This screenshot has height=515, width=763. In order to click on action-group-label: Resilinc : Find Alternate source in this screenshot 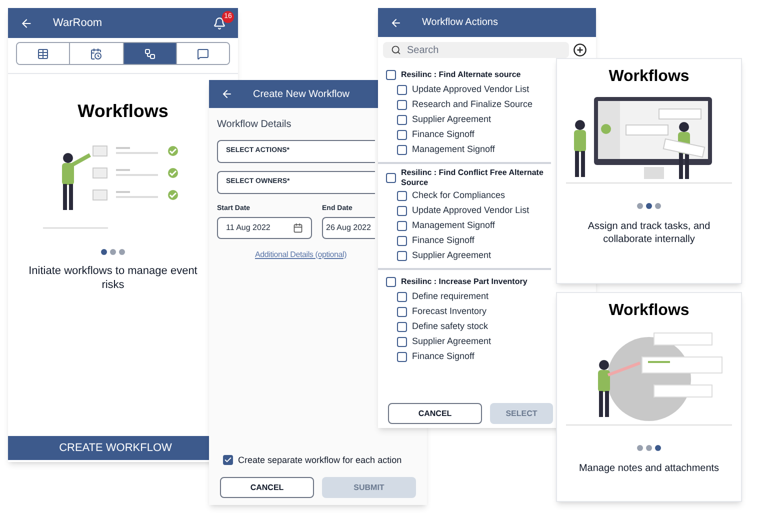, I will do `click(461, 75)`.